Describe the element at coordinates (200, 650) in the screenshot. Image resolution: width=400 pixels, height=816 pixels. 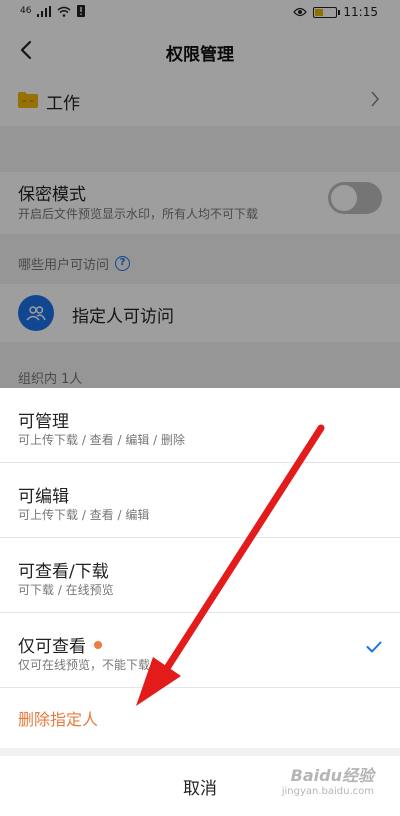
I see `option-view-only: 仅可查看 仅可在线预览，不能下载` at that location.